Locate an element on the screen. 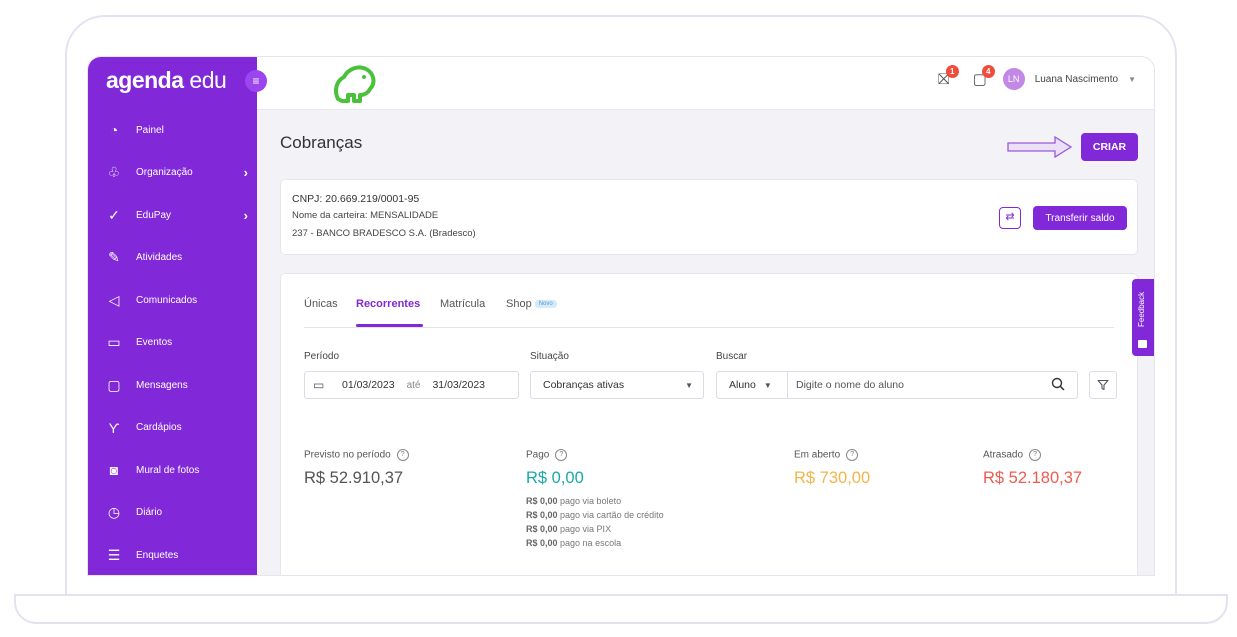 This screenshot has width=1237, height=637. forecast-label: Previsto no período? is located at coordinates (356, 455).